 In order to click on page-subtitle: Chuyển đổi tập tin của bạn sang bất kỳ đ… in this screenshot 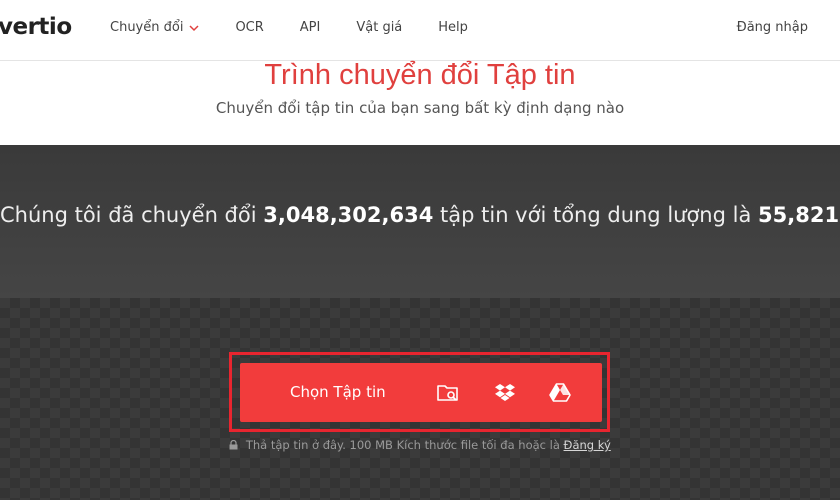, I will do `click(420, 108)`.